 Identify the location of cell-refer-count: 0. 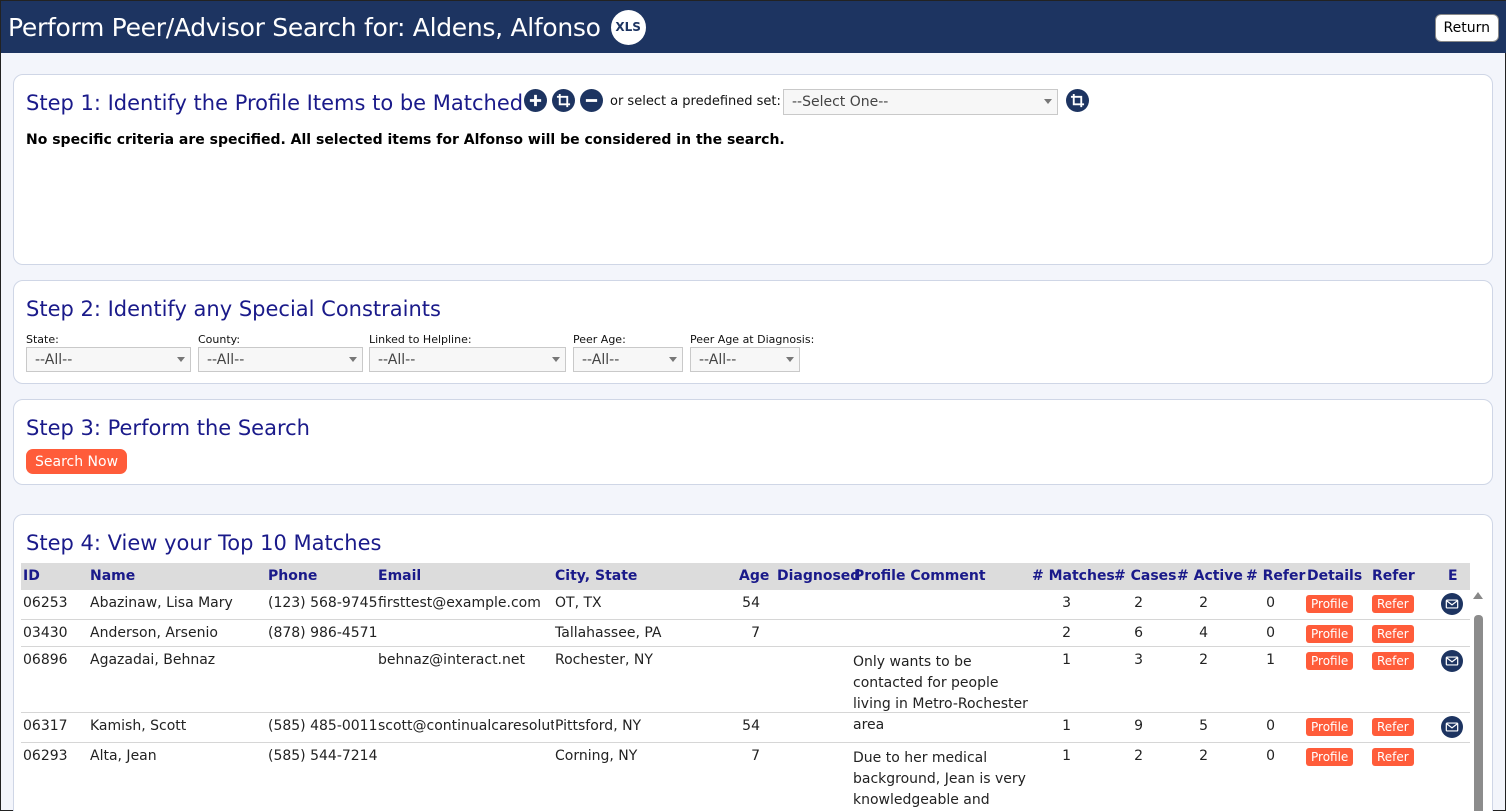
(1270, 726).